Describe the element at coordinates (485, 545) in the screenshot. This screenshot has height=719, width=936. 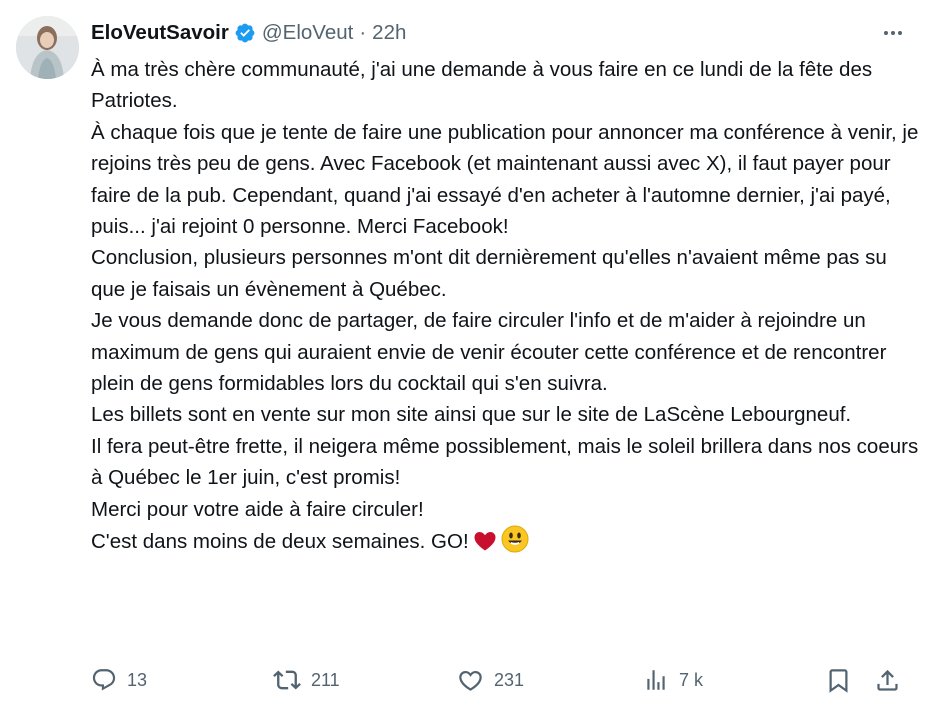
I see `red-heart-icon` at that location.